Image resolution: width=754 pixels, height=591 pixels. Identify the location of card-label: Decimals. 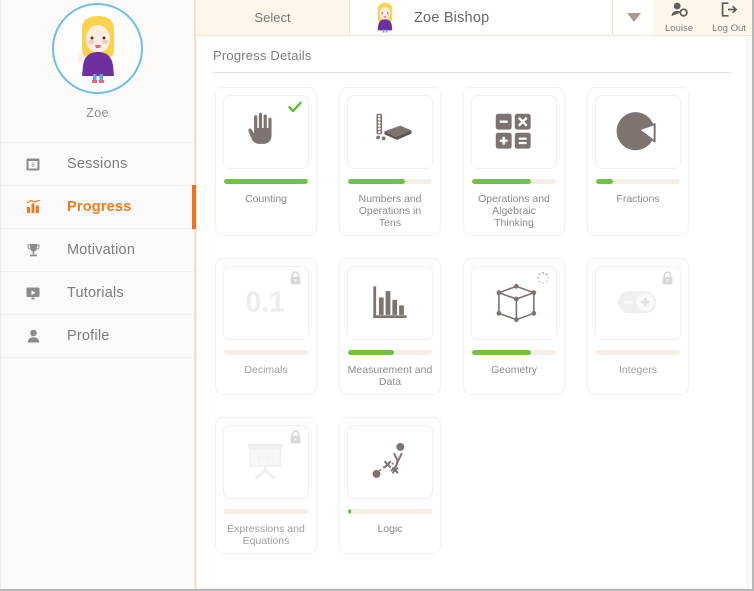
(266, 370).